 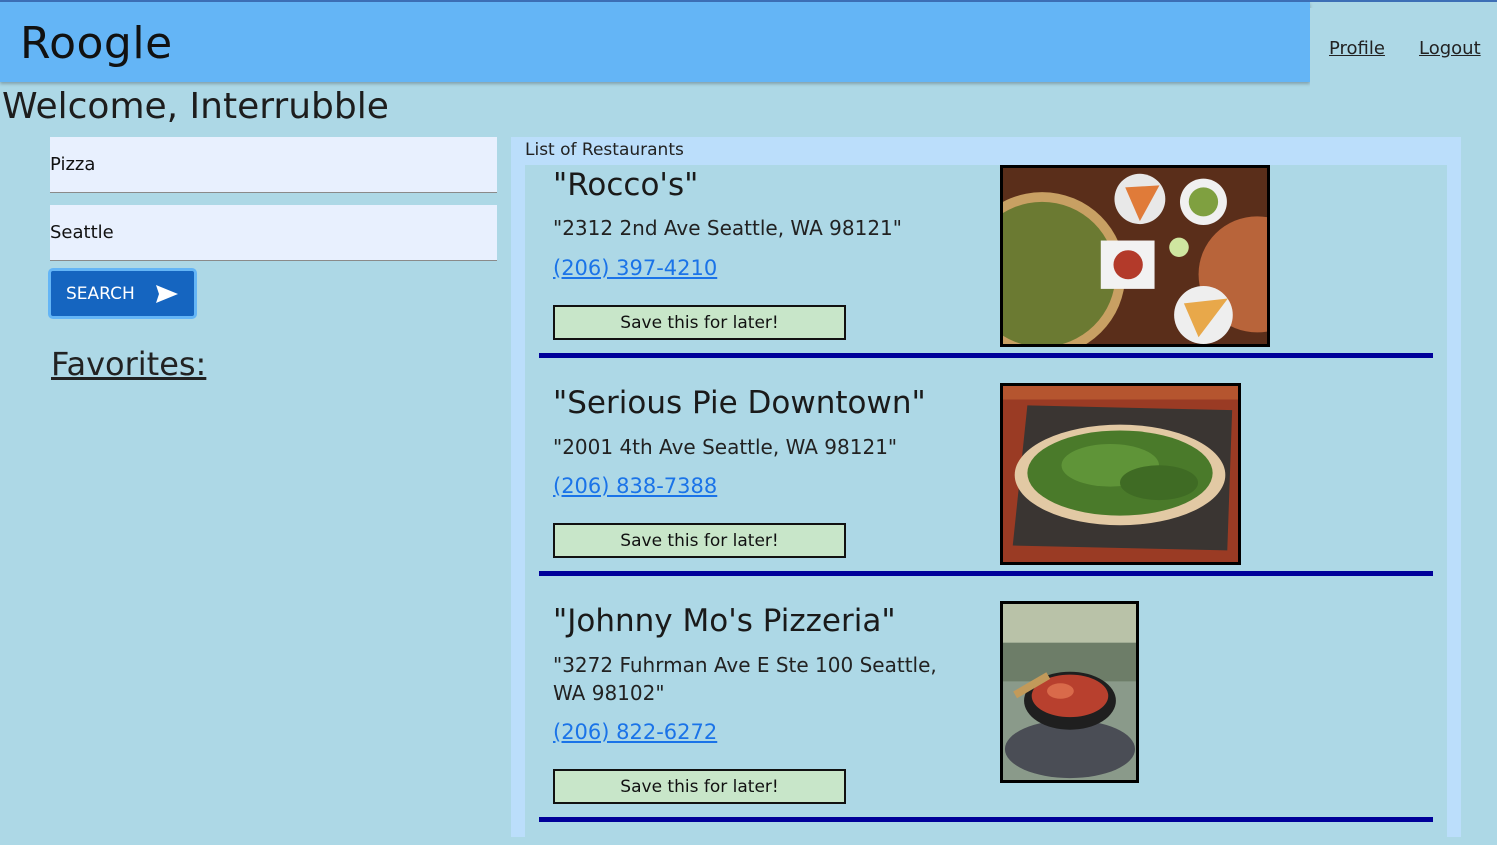 I want to click on send-icon, so click(x=167, y=294).